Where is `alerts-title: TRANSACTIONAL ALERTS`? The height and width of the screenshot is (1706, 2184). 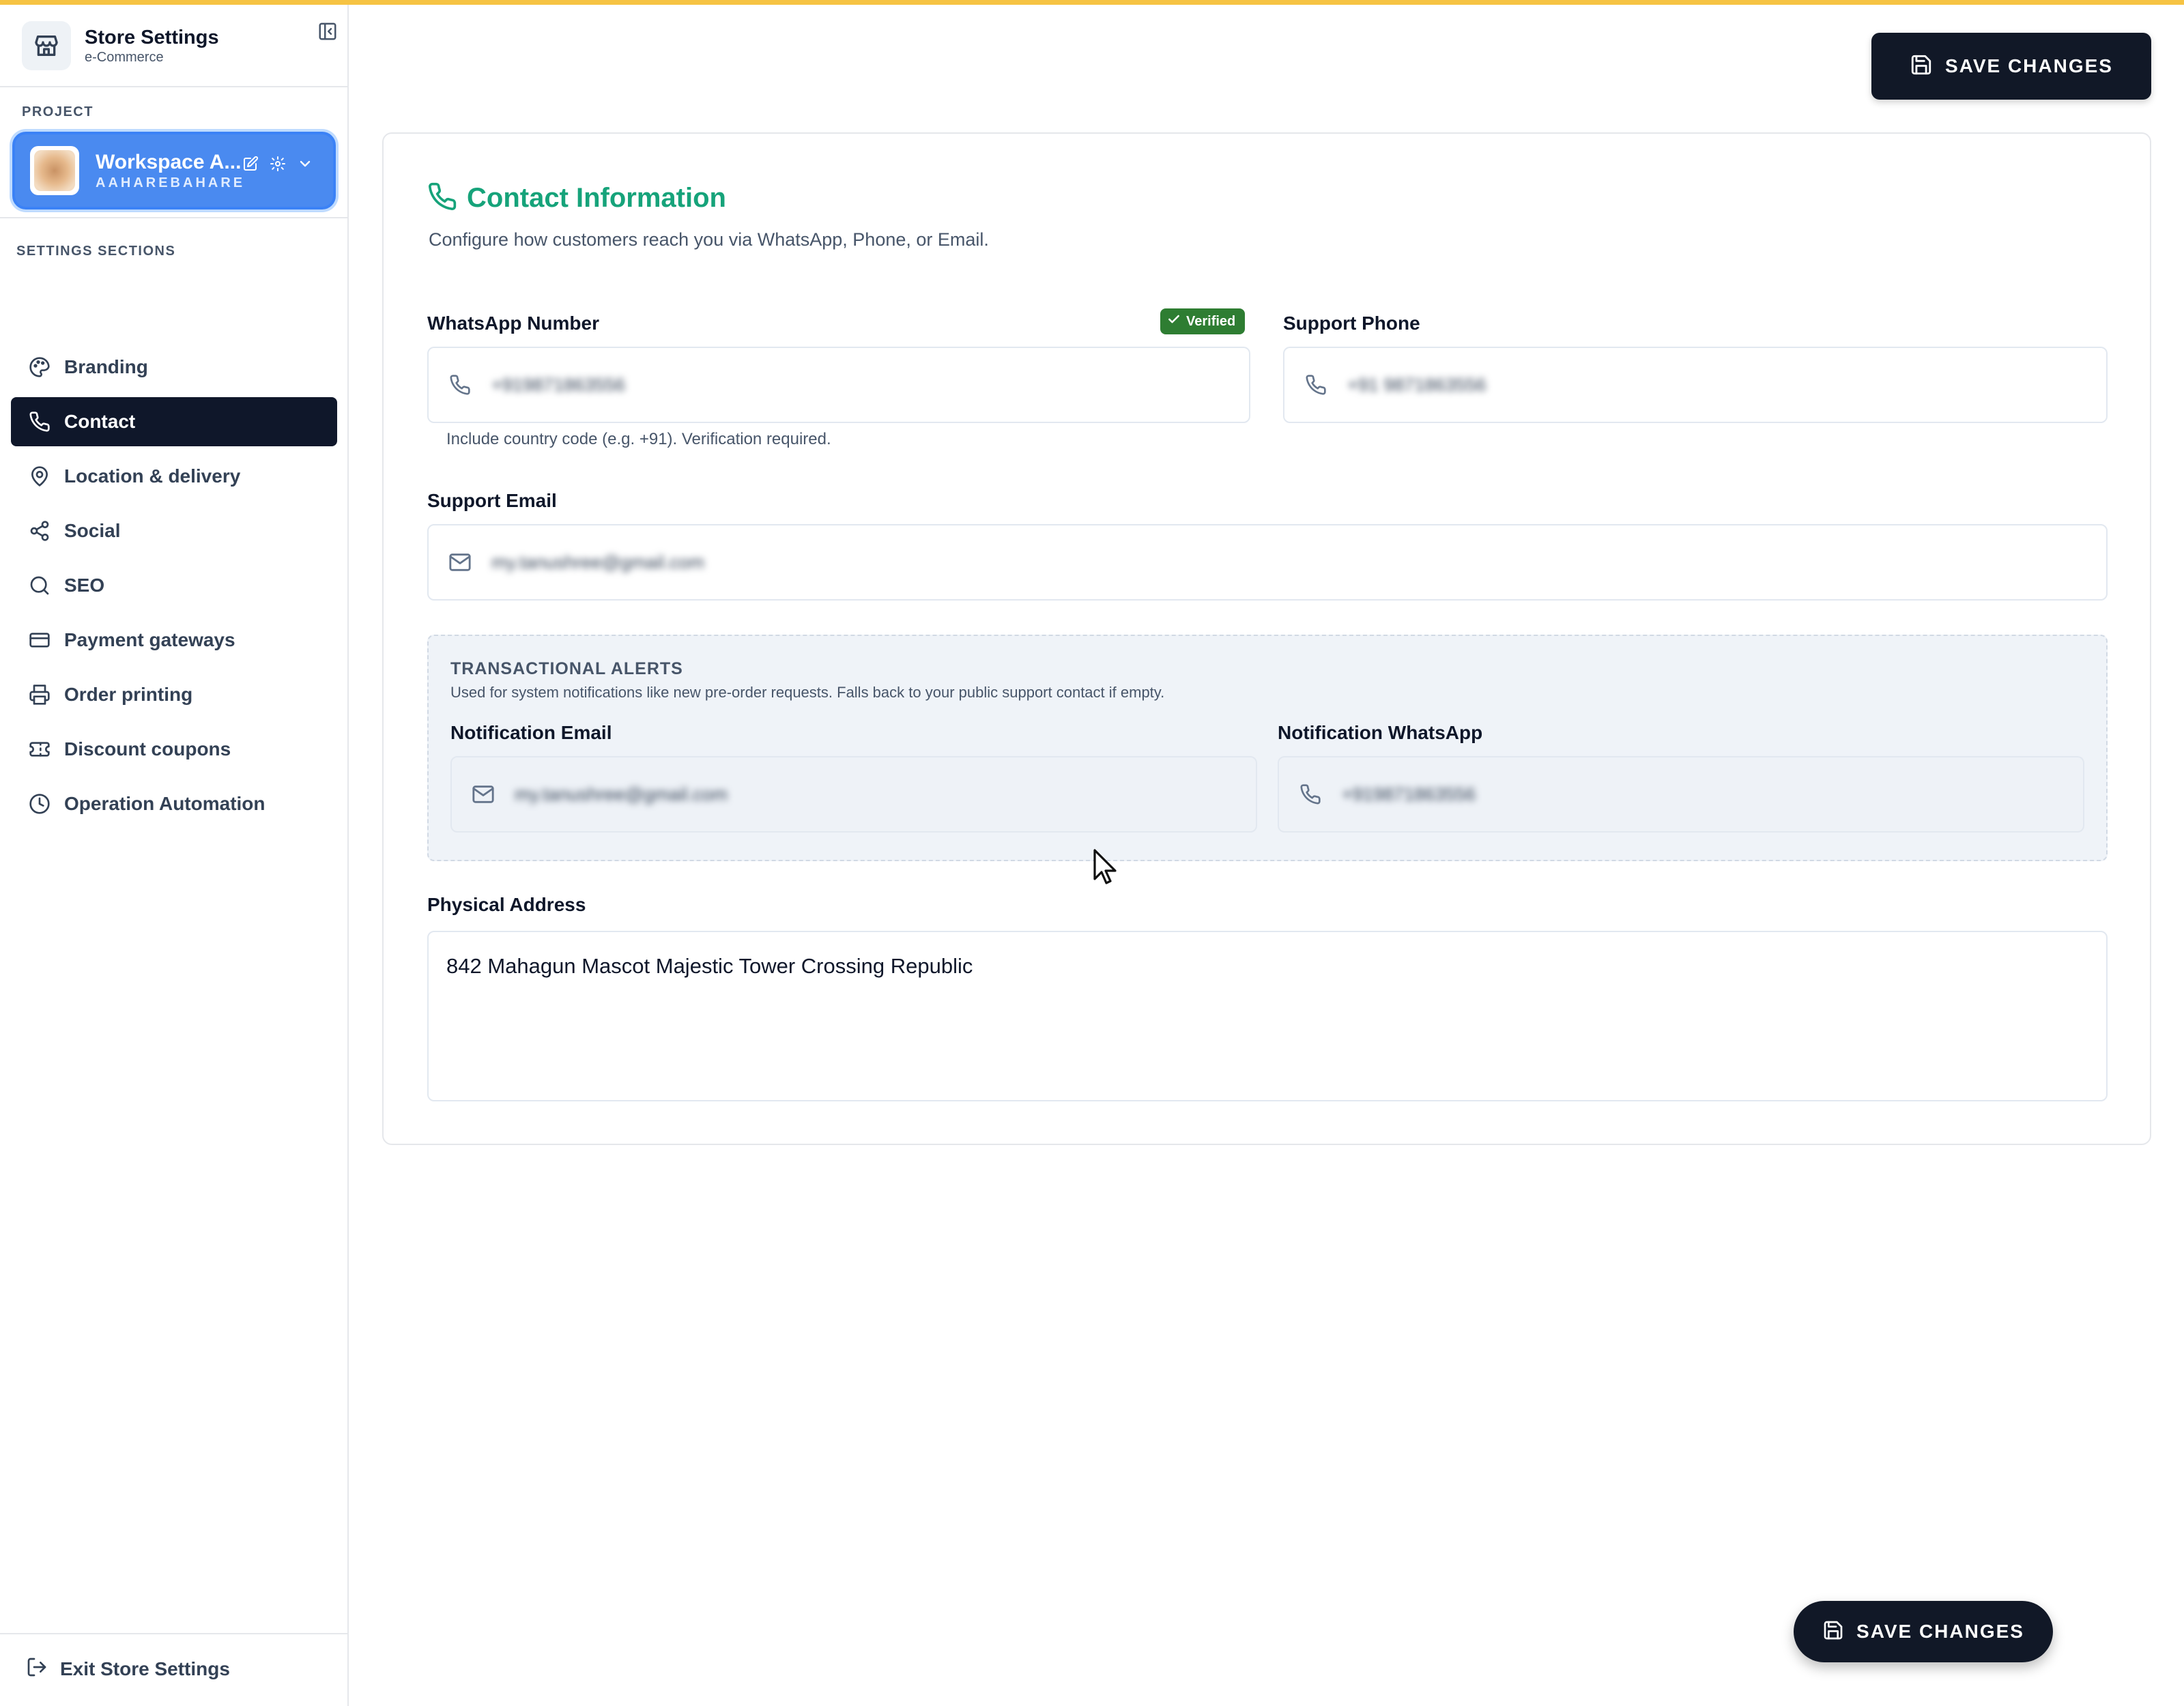
alerts-title: TRANSACTIONAL ALERTS is located at coordinates (566, 668).